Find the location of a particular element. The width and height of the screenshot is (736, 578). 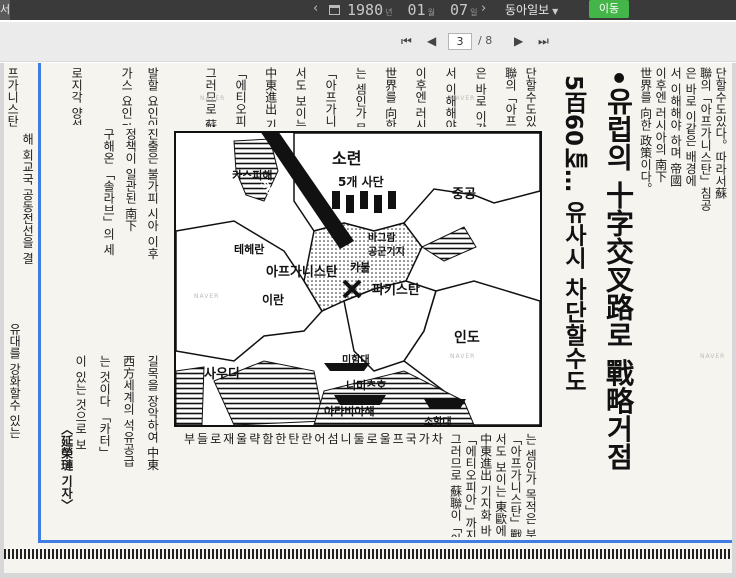

next-page-icon: ▶ is located at coordinates (518, 41).